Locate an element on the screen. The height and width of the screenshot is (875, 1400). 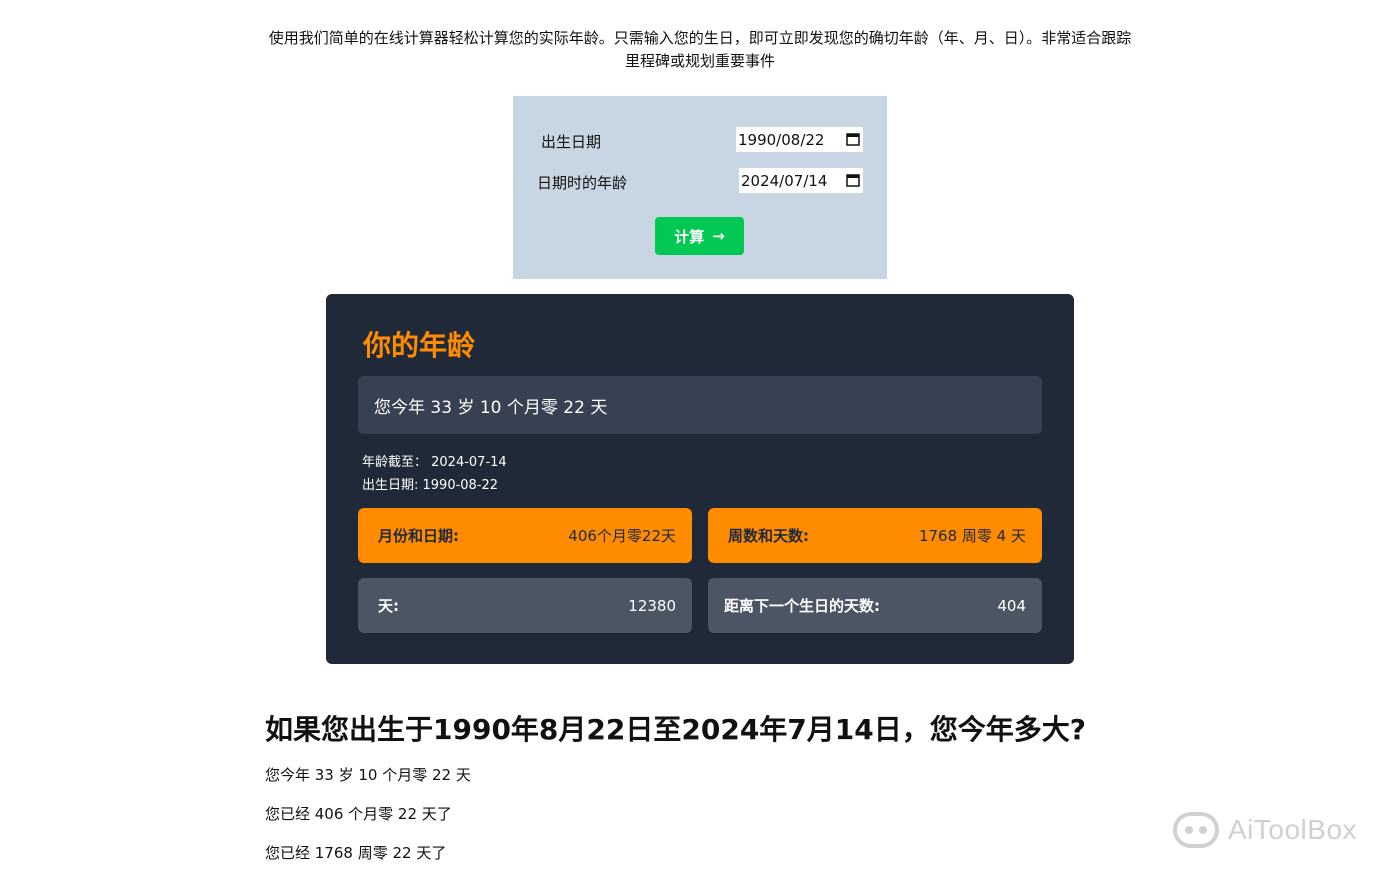
stat-label: 天: is located at coordinates (388, 606).